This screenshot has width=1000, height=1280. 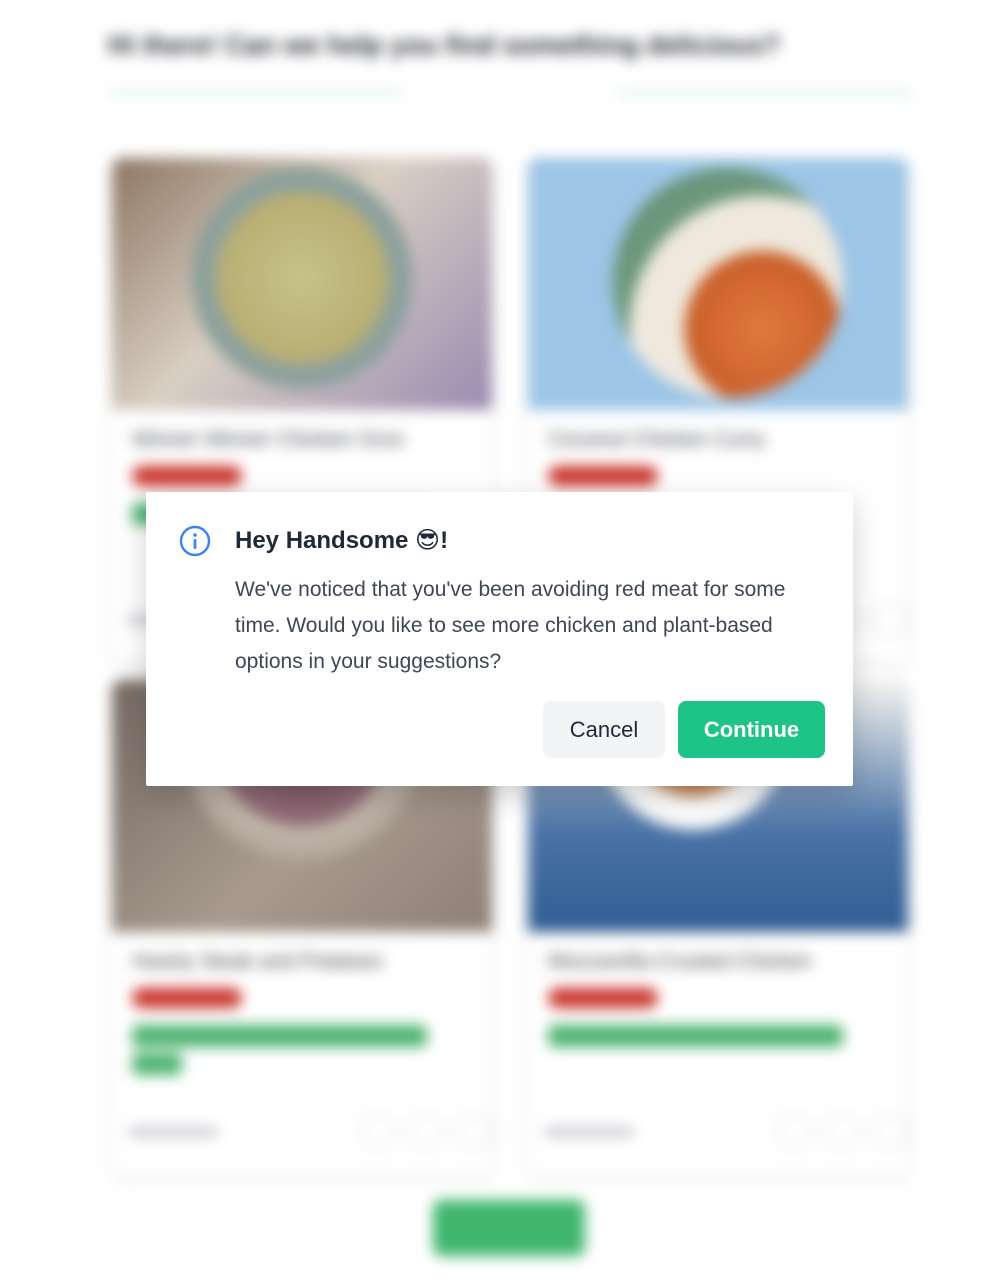 What do you see at coordinates (657, 439) in the screenshot?
I see `recipe-title: Coconut Chicken Curry` at bounding box center [657, 439].